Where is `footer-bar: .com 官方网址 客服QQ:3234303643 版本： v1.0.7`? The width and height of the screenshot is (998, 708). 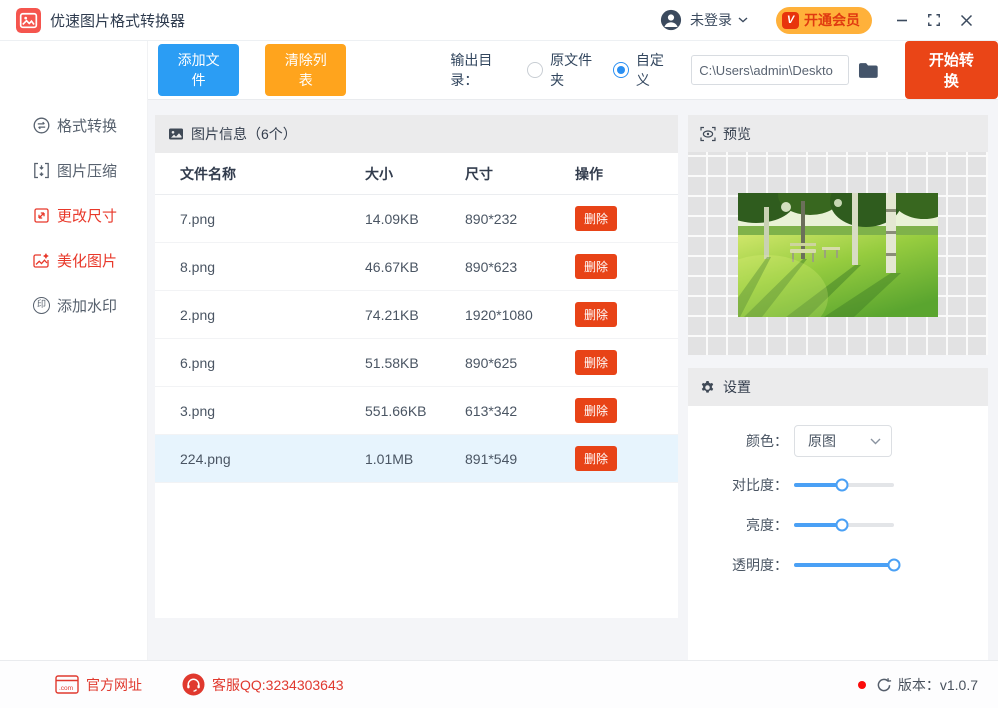
footer-bar: .com 官方网址 客服QQ:3234303643 版本： v1.0.7 is located at coordinates (499, 684).